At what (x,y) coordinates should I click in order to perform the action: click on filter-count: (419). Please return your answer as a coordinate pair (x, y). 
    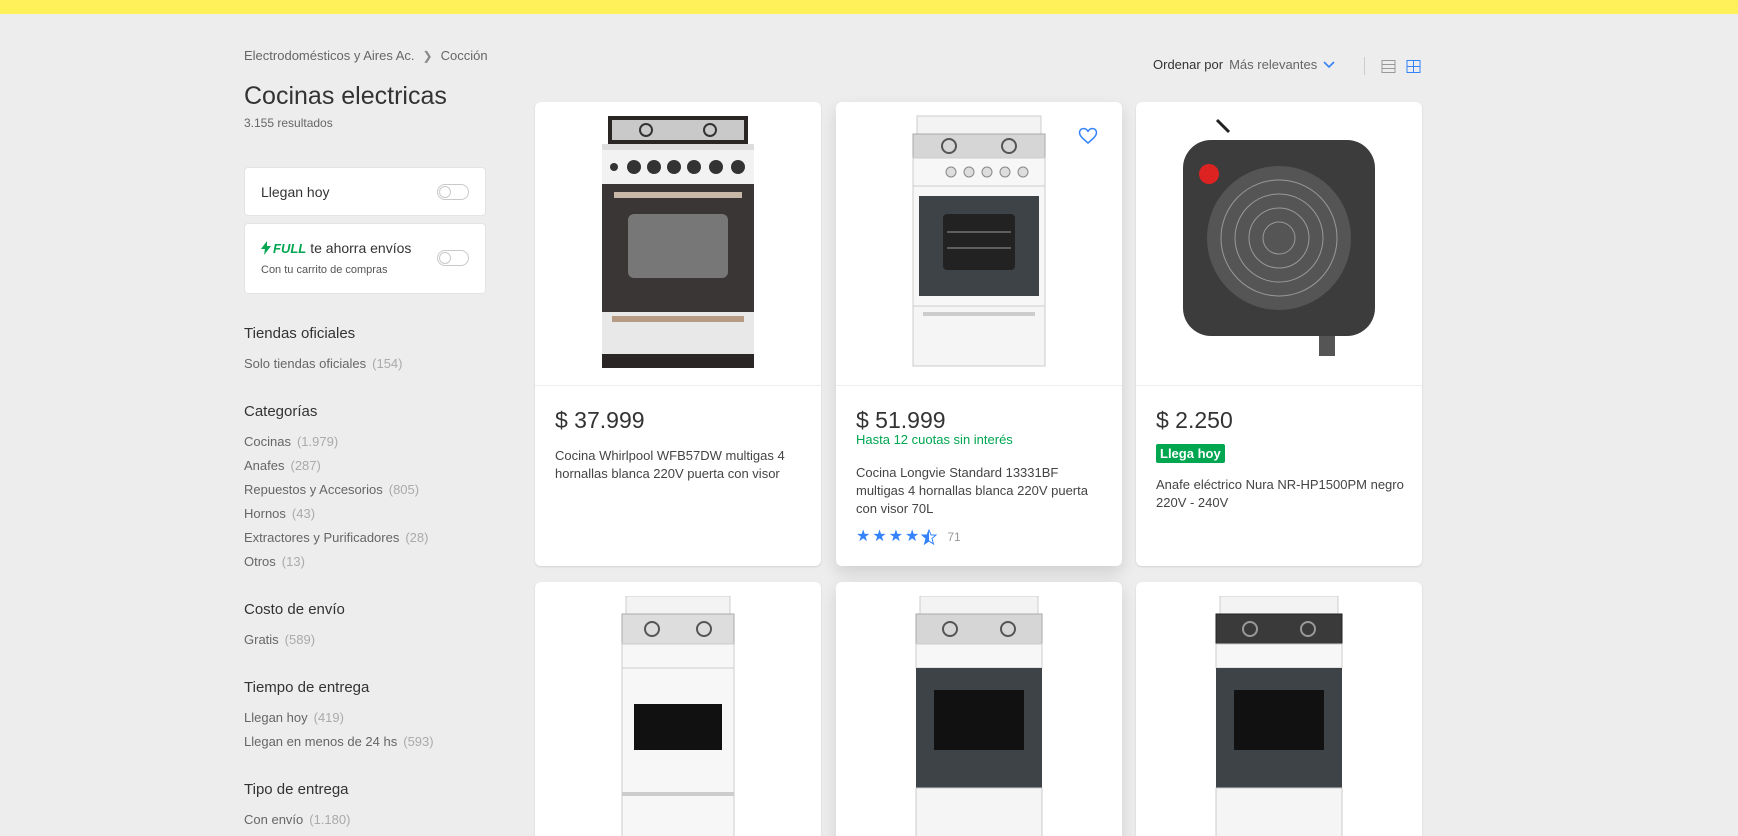
    Looking at the image, I should click on (328, 717).